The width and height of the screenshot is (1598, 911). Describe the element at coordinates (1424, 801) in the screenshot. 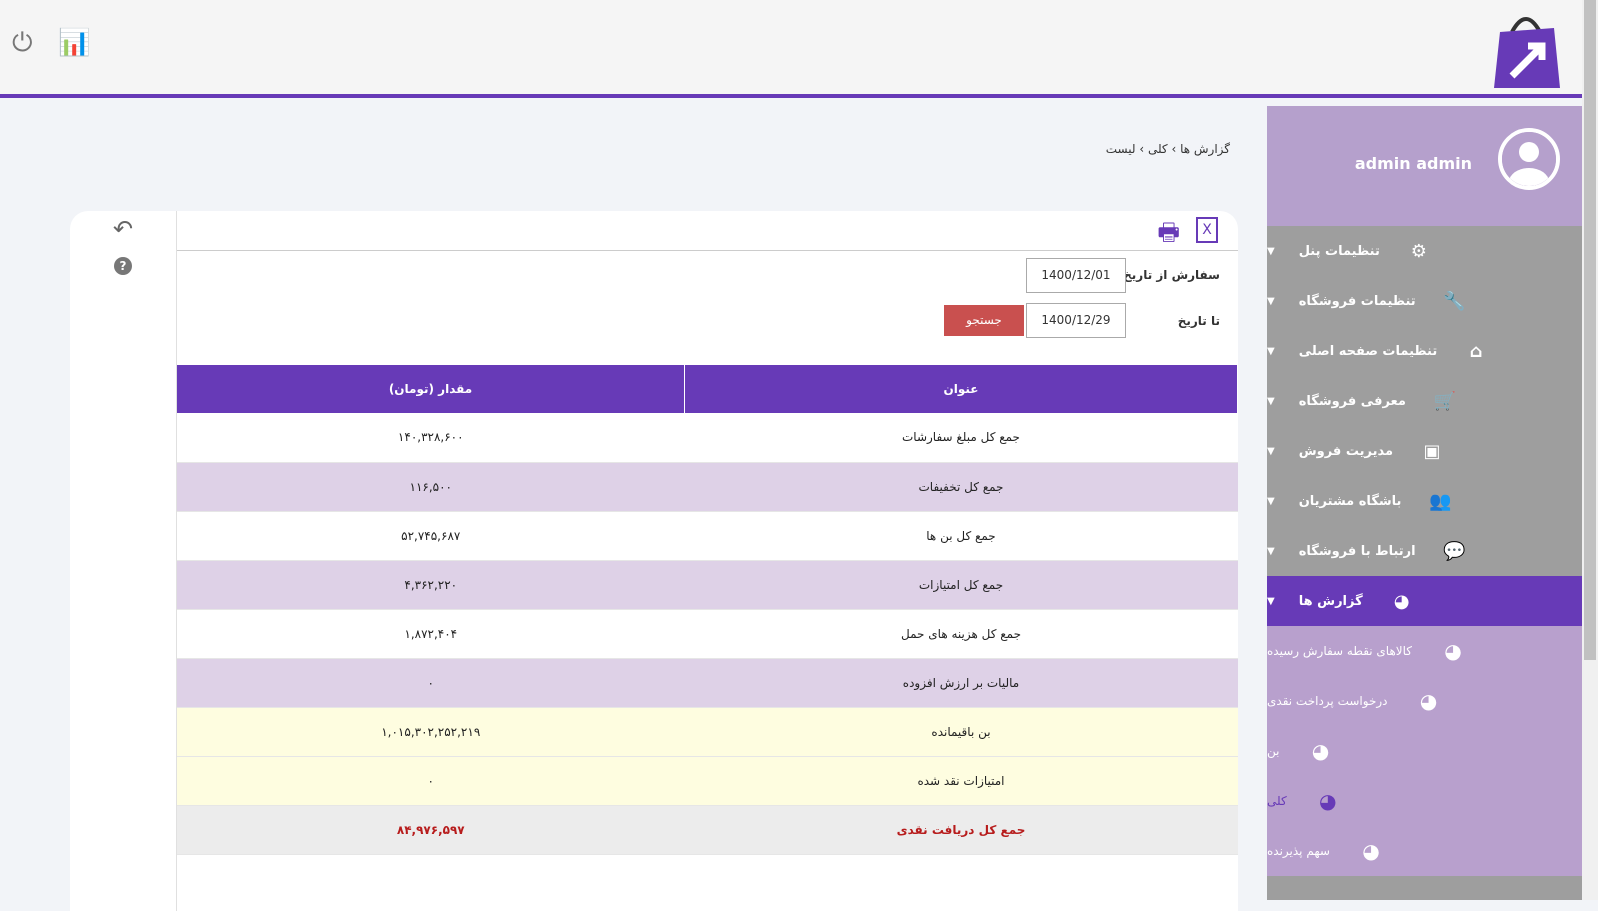

I see `submenu-item: ◕ کلی` at that location.